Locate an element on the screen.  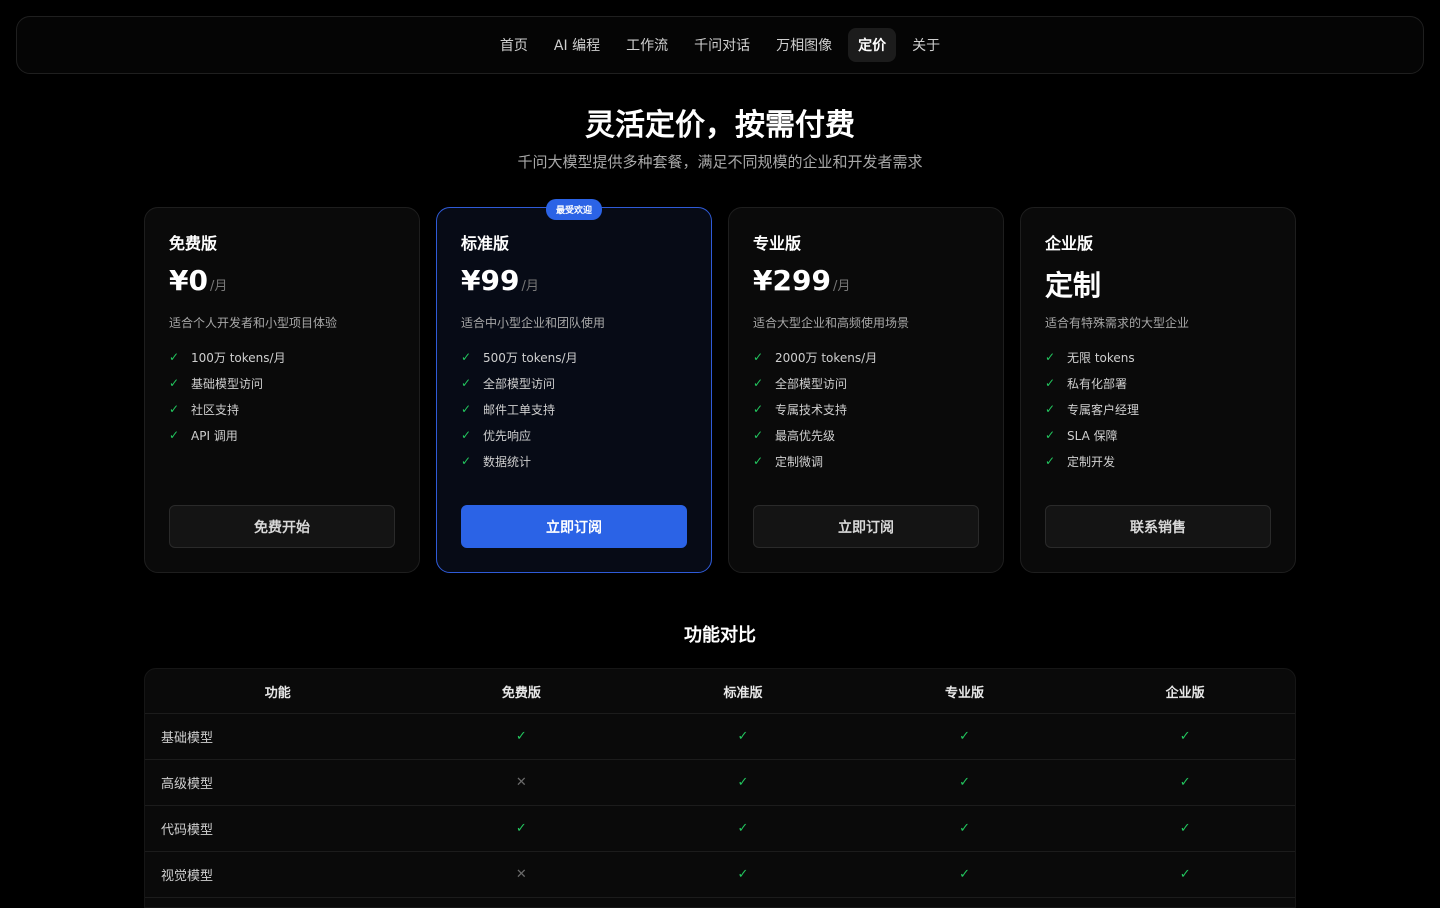
feature-item: ✓ 专属客户经理 is located at coordinates (1158, 409).